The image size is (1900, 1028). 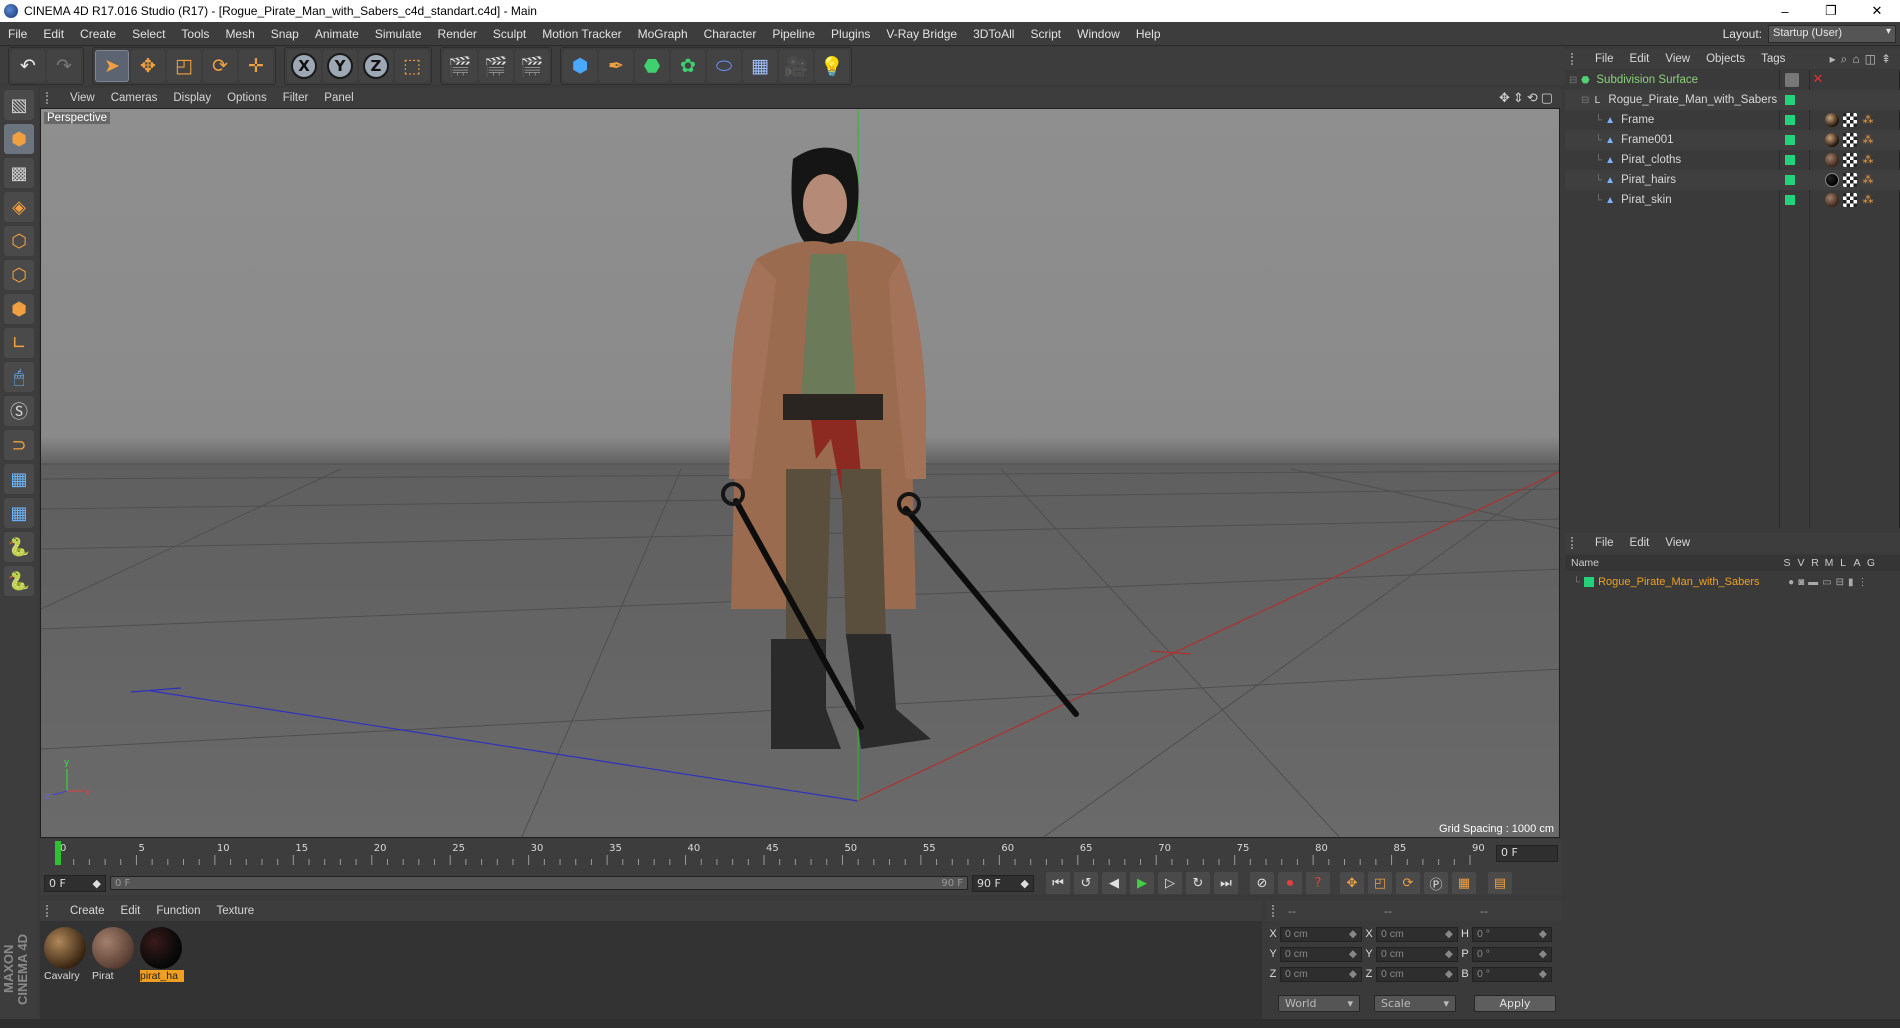 I want to click on python-script-icon-2: 🐍, so click(x=19, y=581).